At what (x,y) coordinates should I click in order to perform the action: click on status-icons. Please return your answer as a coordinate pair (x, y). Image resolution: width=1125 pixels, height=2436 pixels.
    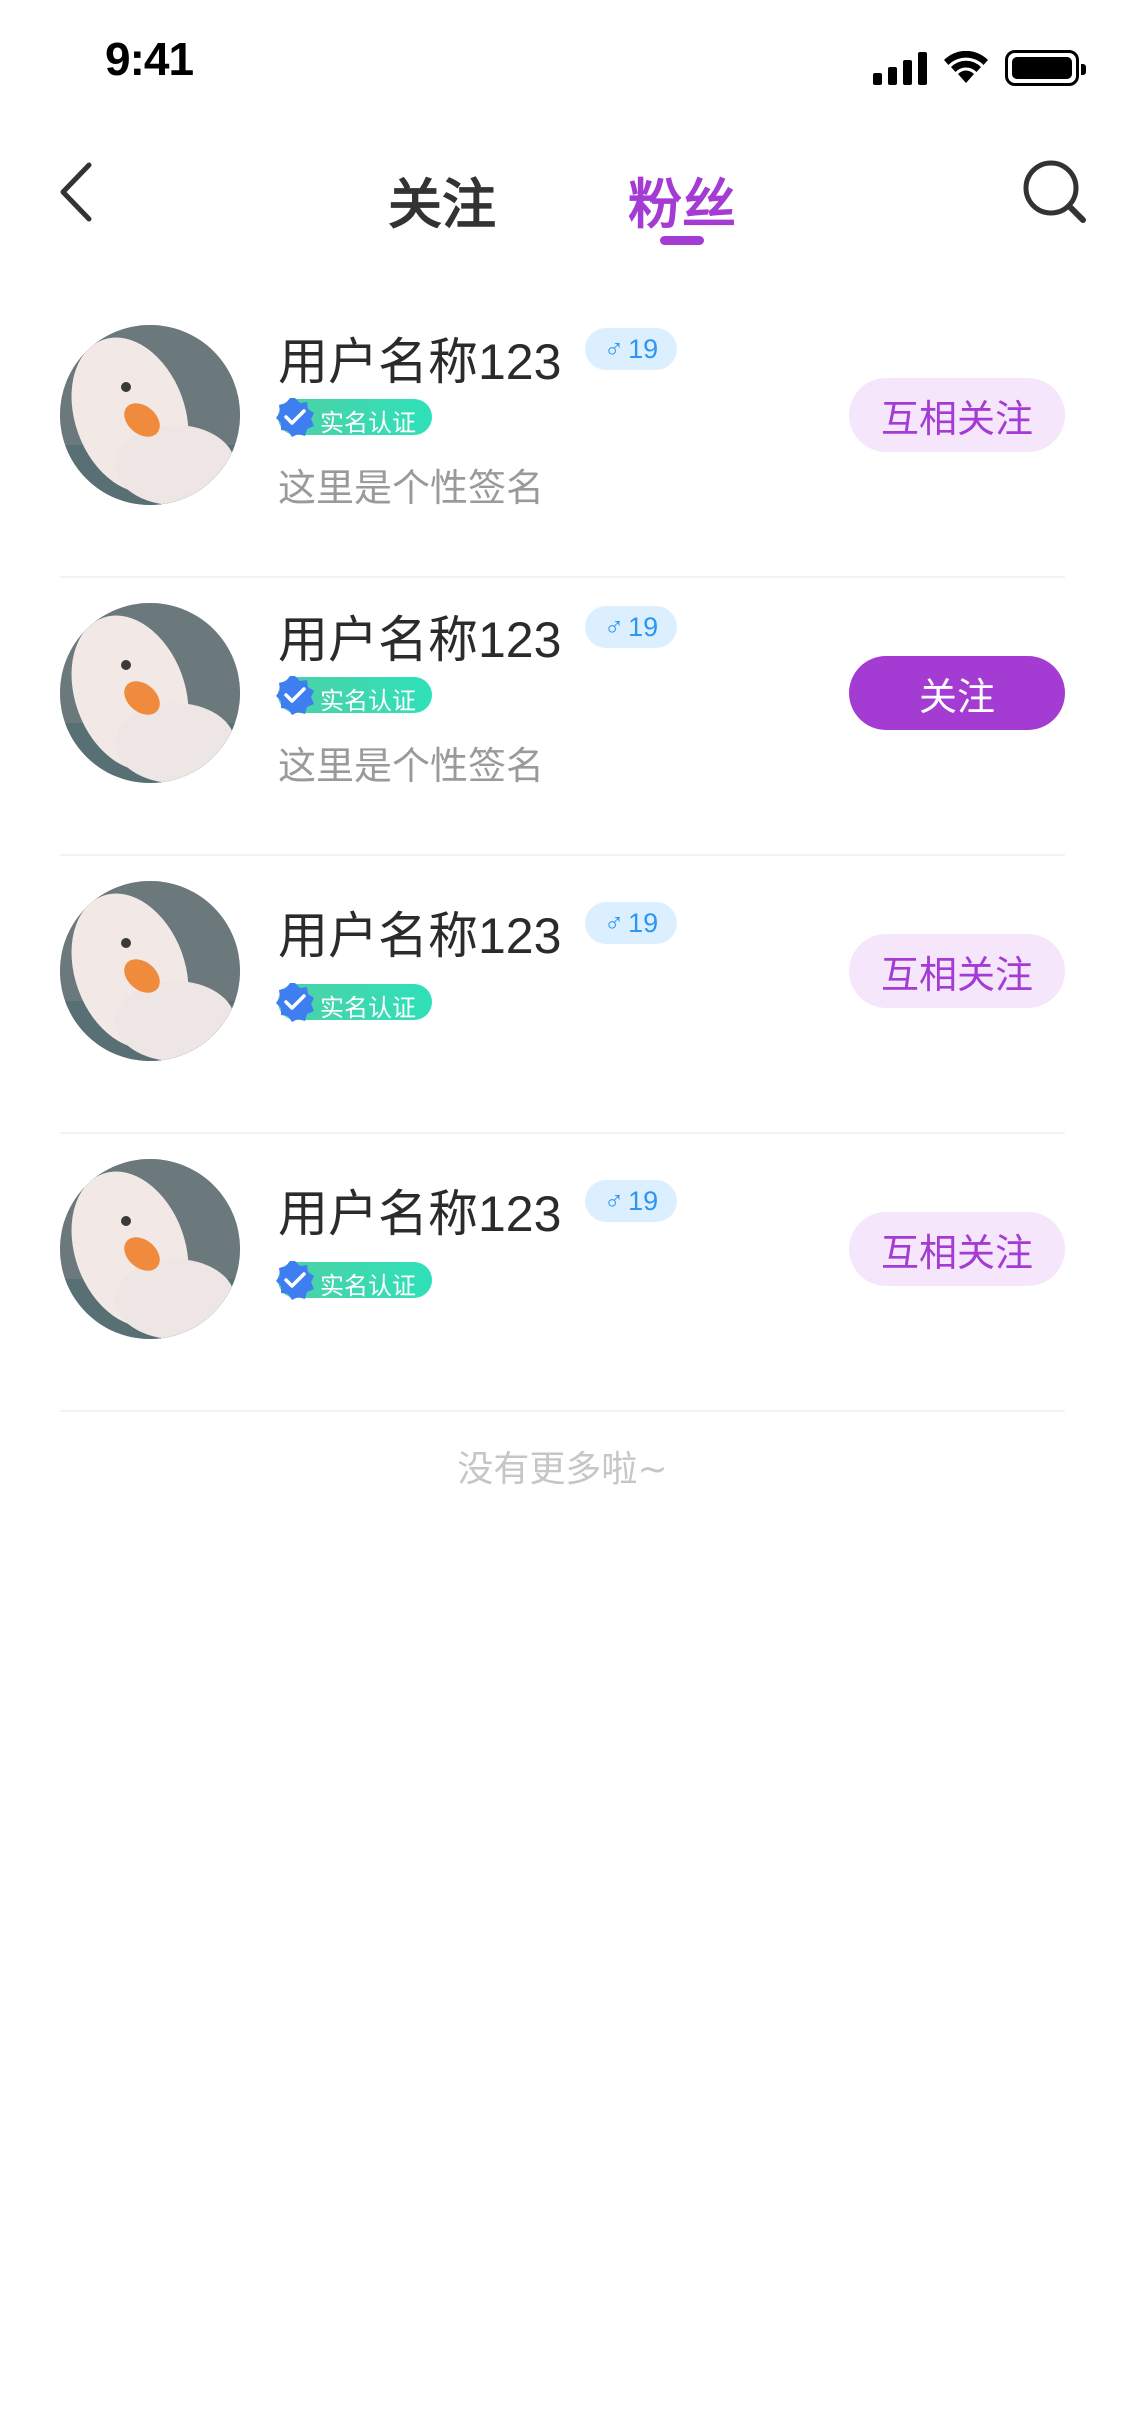
    Looking at the image, I should click on (979, 68).